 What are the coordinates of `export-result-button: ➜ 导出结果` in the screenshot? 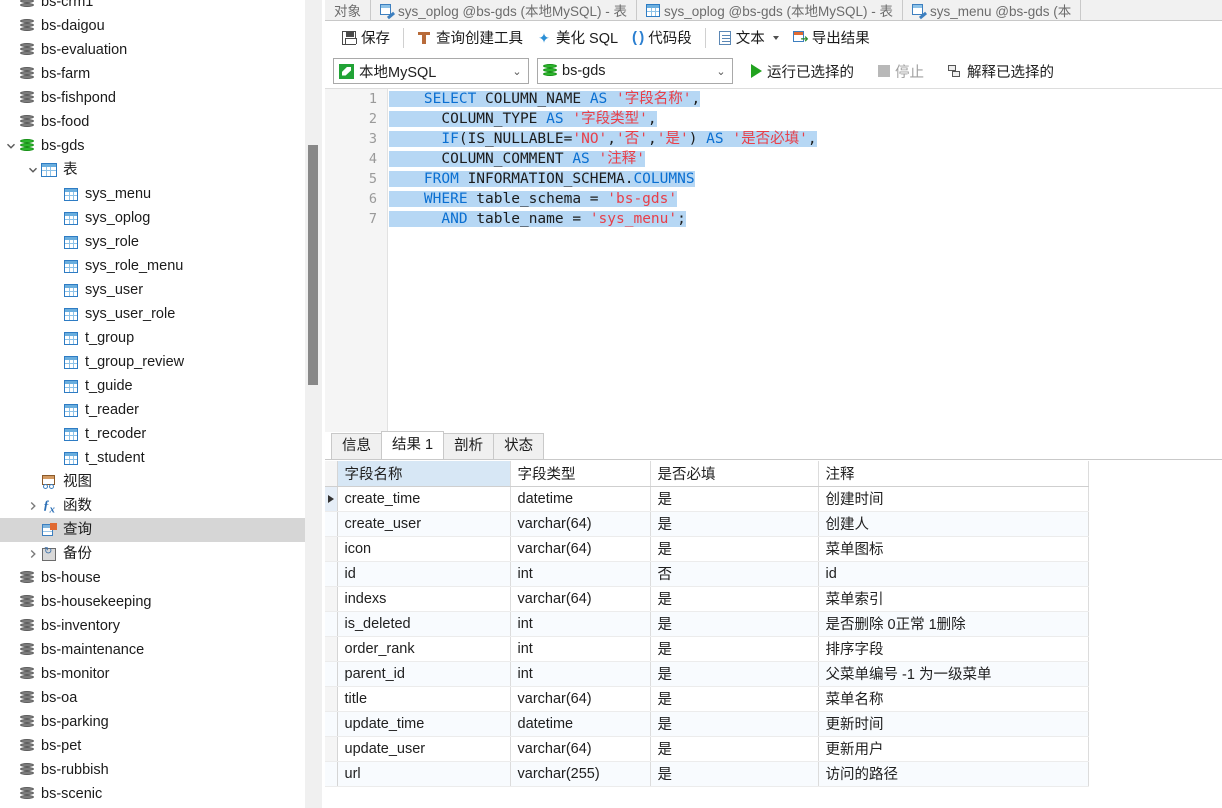 It's located at (831, 37).